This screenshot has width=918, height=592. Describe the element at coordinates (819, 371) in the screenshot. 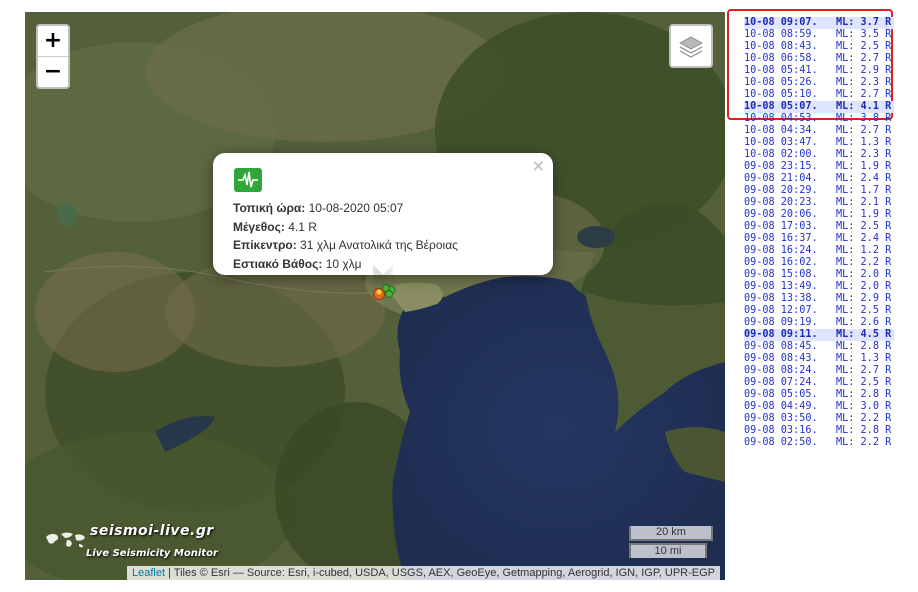

I see `quake-list-item: 09-08 08:24. ML: 2.7 R` at that location.